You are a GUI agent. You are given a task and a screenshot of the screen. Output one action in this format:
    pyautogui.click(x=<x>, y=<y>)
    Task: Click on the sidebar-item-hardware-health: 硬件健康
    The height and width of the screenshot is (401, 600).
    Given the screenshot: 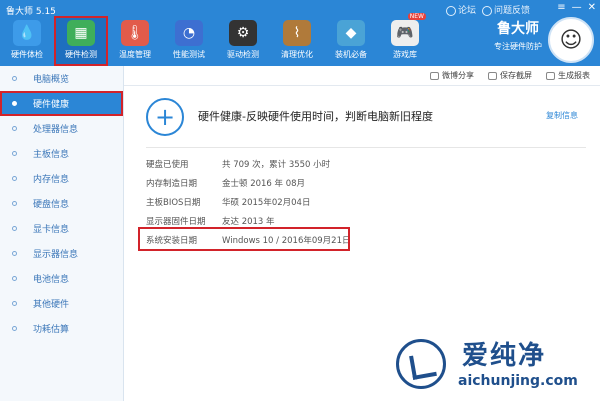 What is the action you would take?
    pyautogui.click(x=61, y=103)
    